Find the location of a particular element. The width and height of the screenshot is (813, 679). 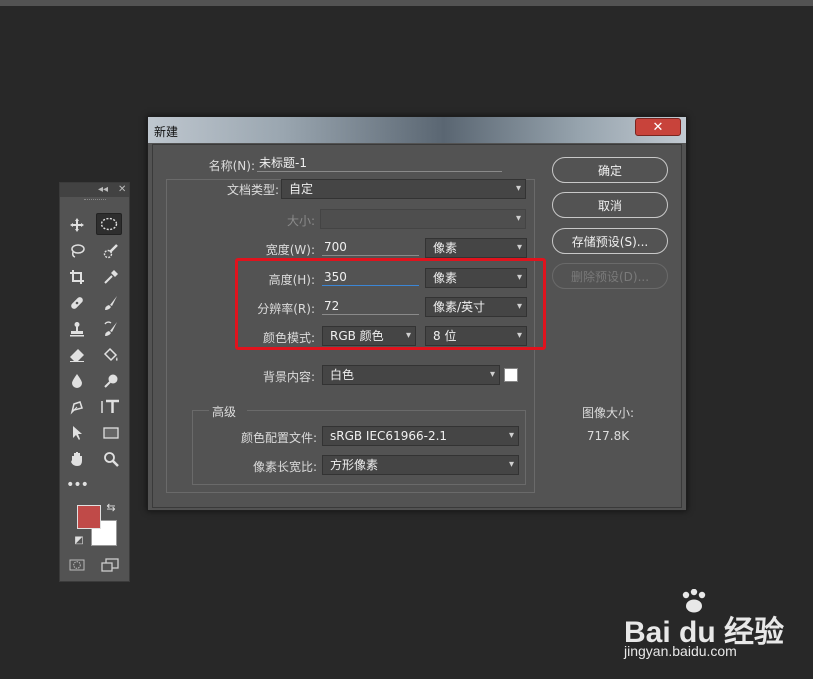

type-tool-icon is located at coordinates (111, 407).